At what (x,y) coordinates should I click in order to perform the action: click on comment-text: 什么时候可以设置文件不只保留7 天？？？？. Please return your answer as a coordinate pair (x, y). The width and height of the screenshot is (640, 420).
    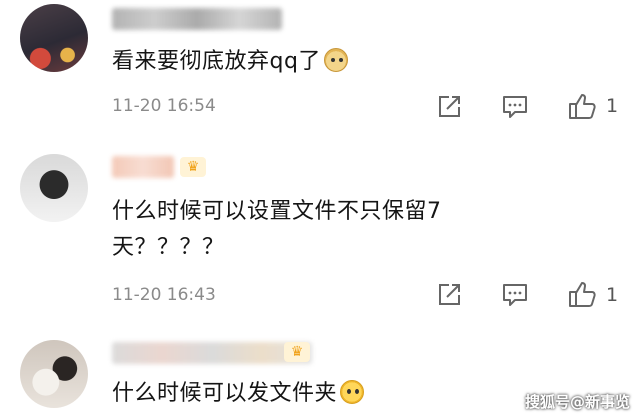
    Looking at the image, I should click on (277, 229).